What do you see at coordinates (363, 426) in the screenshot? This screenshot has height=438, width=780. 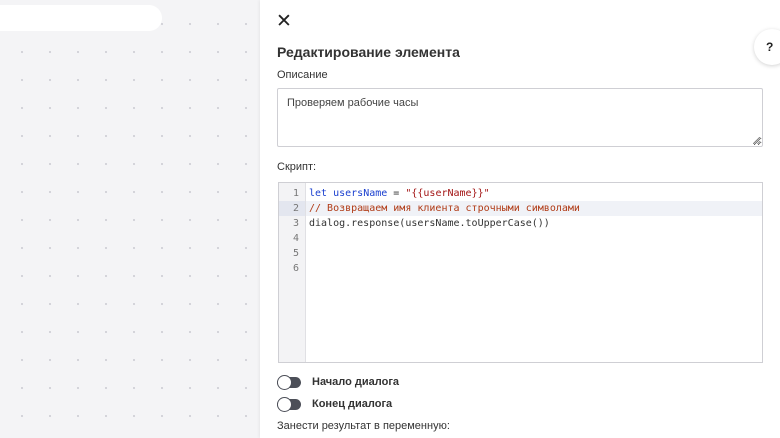 I see `result-variable-label: Занести результат в переменную:` at bounding box center [363, 426].